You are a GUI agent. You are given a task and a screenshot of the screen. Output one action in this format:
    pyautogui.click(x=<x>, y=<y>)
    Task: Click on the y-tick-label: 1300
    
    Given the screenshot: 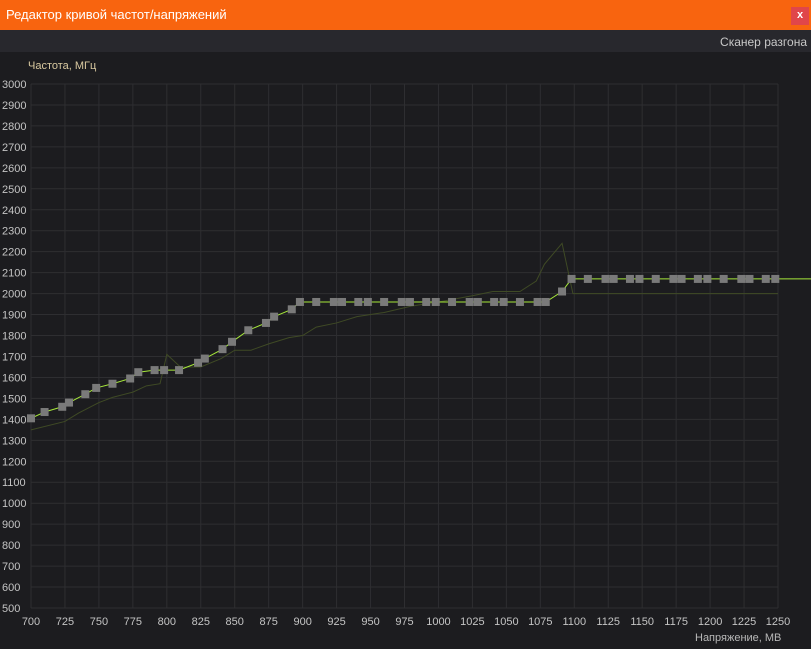 What is the action you would take?
    pyautogui.click(x=14, y=441)
    